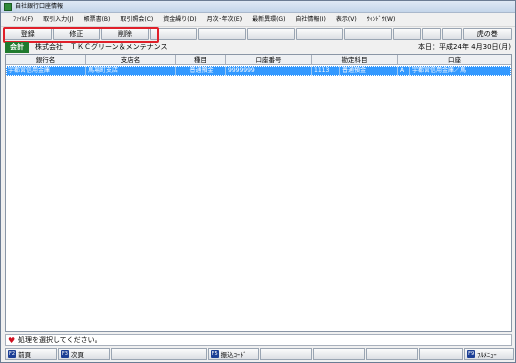  I want to click on column-header-branch: 支店名, so click(131, 59).